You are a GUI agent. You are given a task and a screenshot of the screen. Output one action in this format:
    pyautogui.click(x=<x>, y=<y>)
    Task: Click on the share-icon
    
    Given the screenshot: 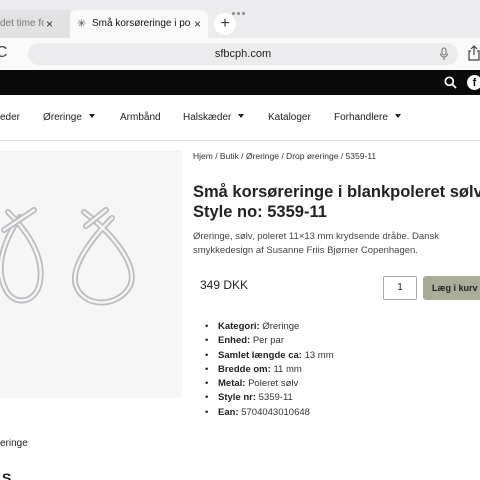 What is the action you would take?
    pyautogui.click(x=473, y=53)
    